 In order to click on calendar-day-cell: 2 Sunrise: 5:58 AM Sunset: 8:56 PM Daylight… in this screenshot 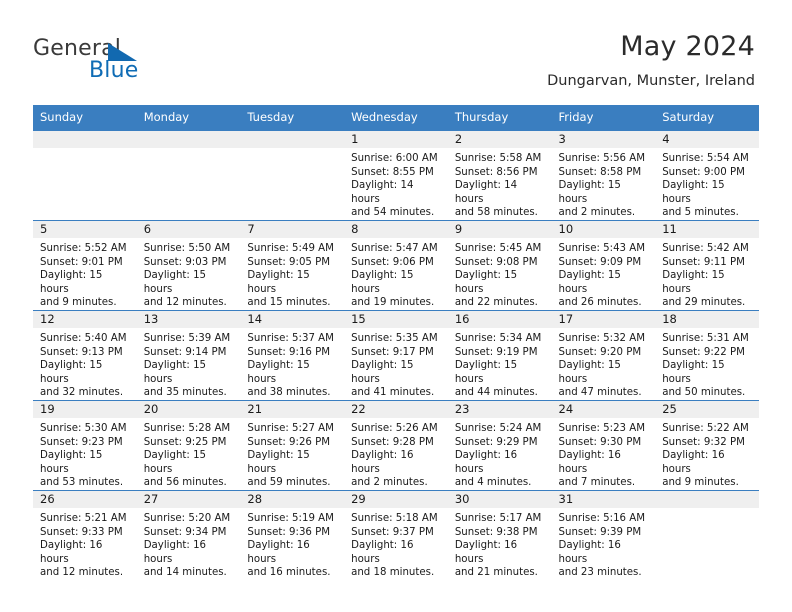, I will do `click(499, 175)`.